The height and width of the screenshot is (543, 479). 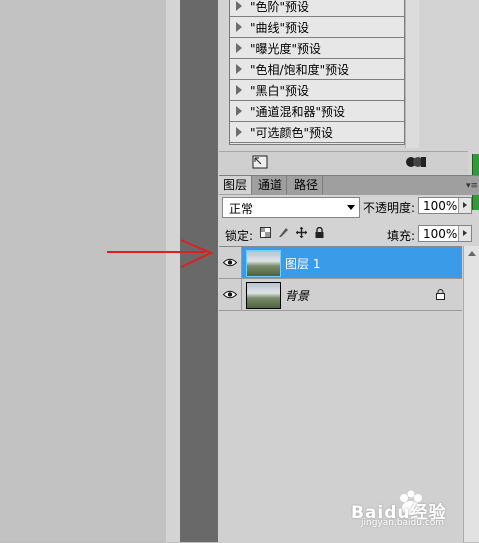 I want to click on preset-item-exposure: "曝光度"预设, so click(x=317, y=48).